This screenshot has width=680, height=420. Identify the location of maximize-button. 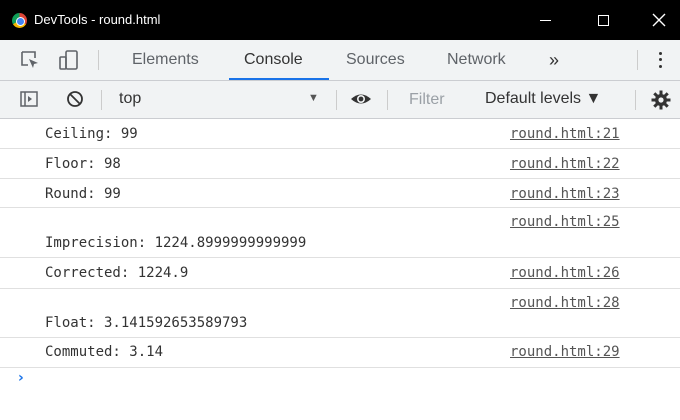
(603, 20).